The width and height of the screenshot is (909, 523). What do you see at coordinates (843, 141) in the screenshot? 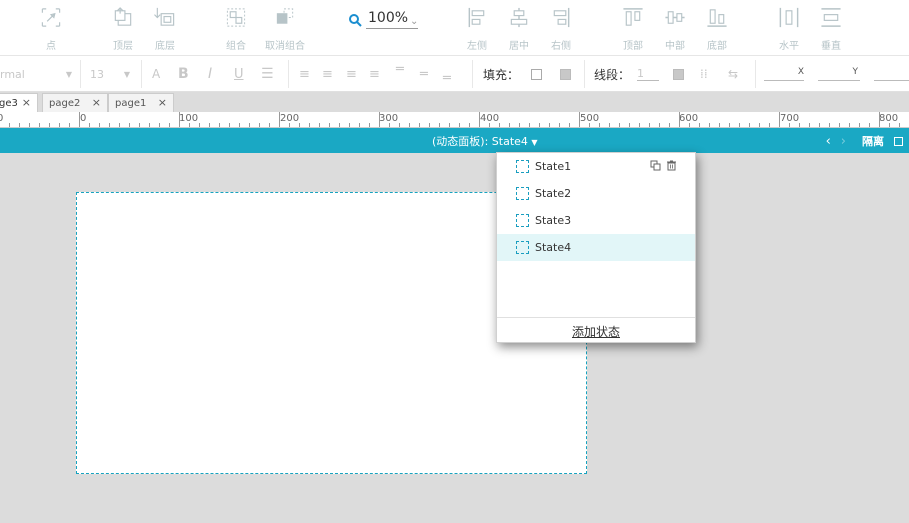
I see `chevron-right-icon: ›` at bounding box center [843, 141].